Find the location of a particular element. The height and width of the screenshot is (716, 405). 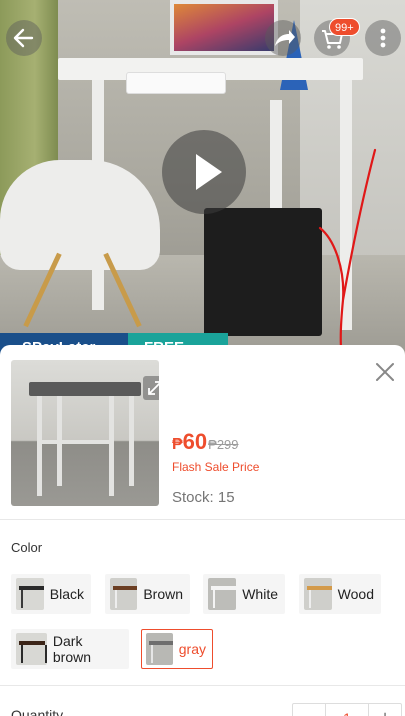

close-icon is located at coordinates (385, 372).